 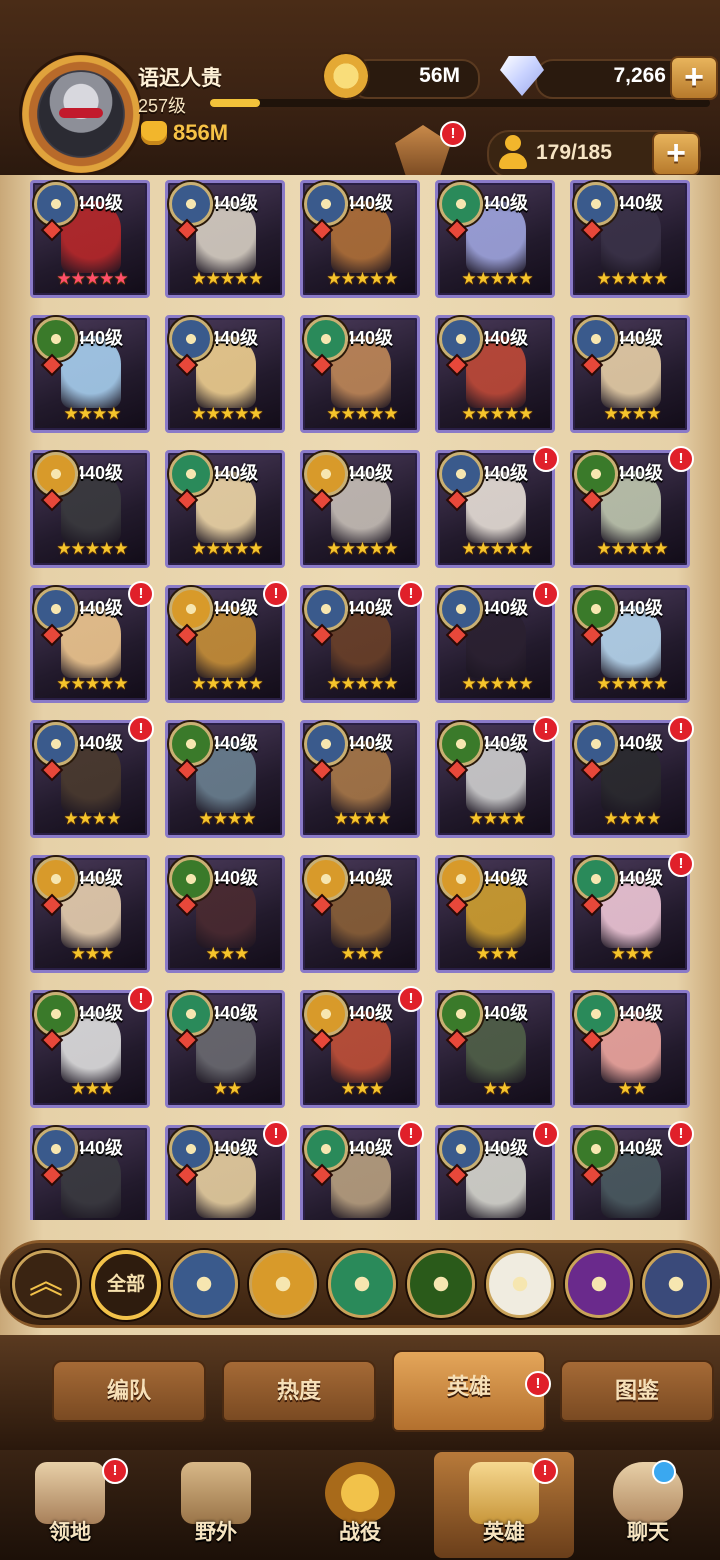 I want to click on filter-graveborn-icon, so click(x=441, y=1284).